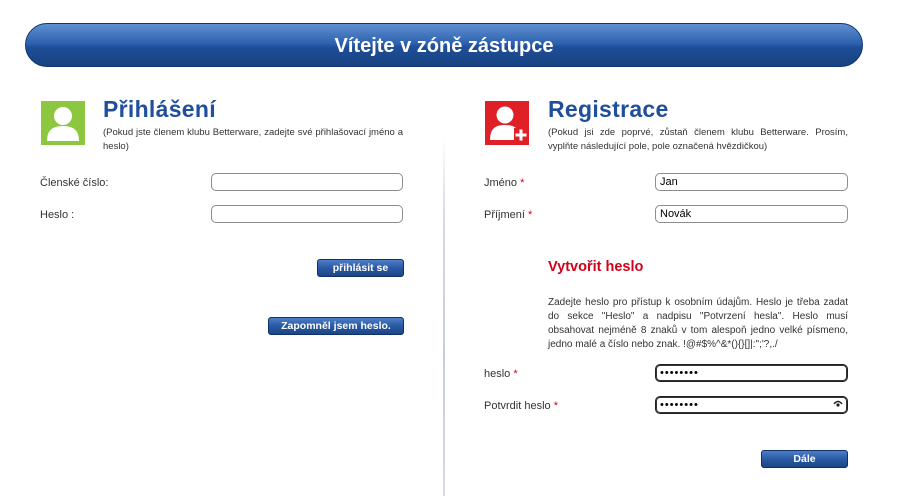  What do you see at coordinates (751, 214) in the screenshot?
I see `last-name-input` at bounding box center [751, 214].